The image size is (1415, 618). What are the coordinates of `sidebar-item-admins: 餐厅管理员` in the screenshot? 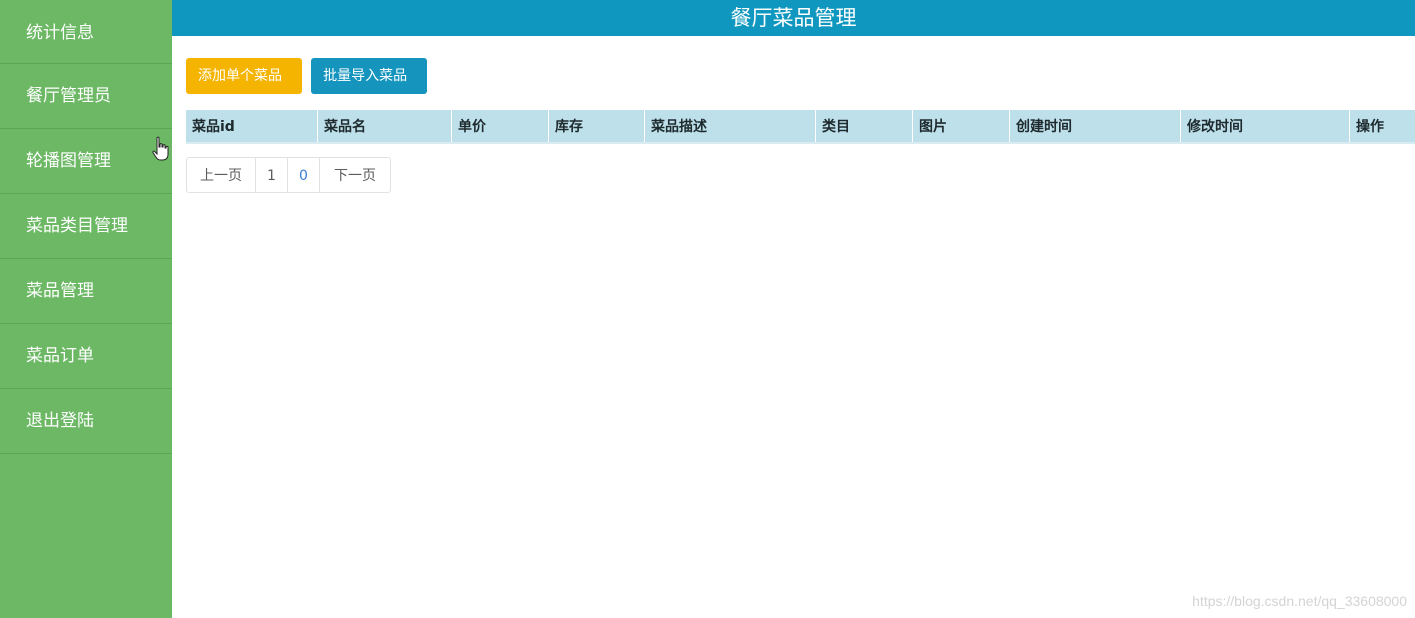 It's located at (86, 96).